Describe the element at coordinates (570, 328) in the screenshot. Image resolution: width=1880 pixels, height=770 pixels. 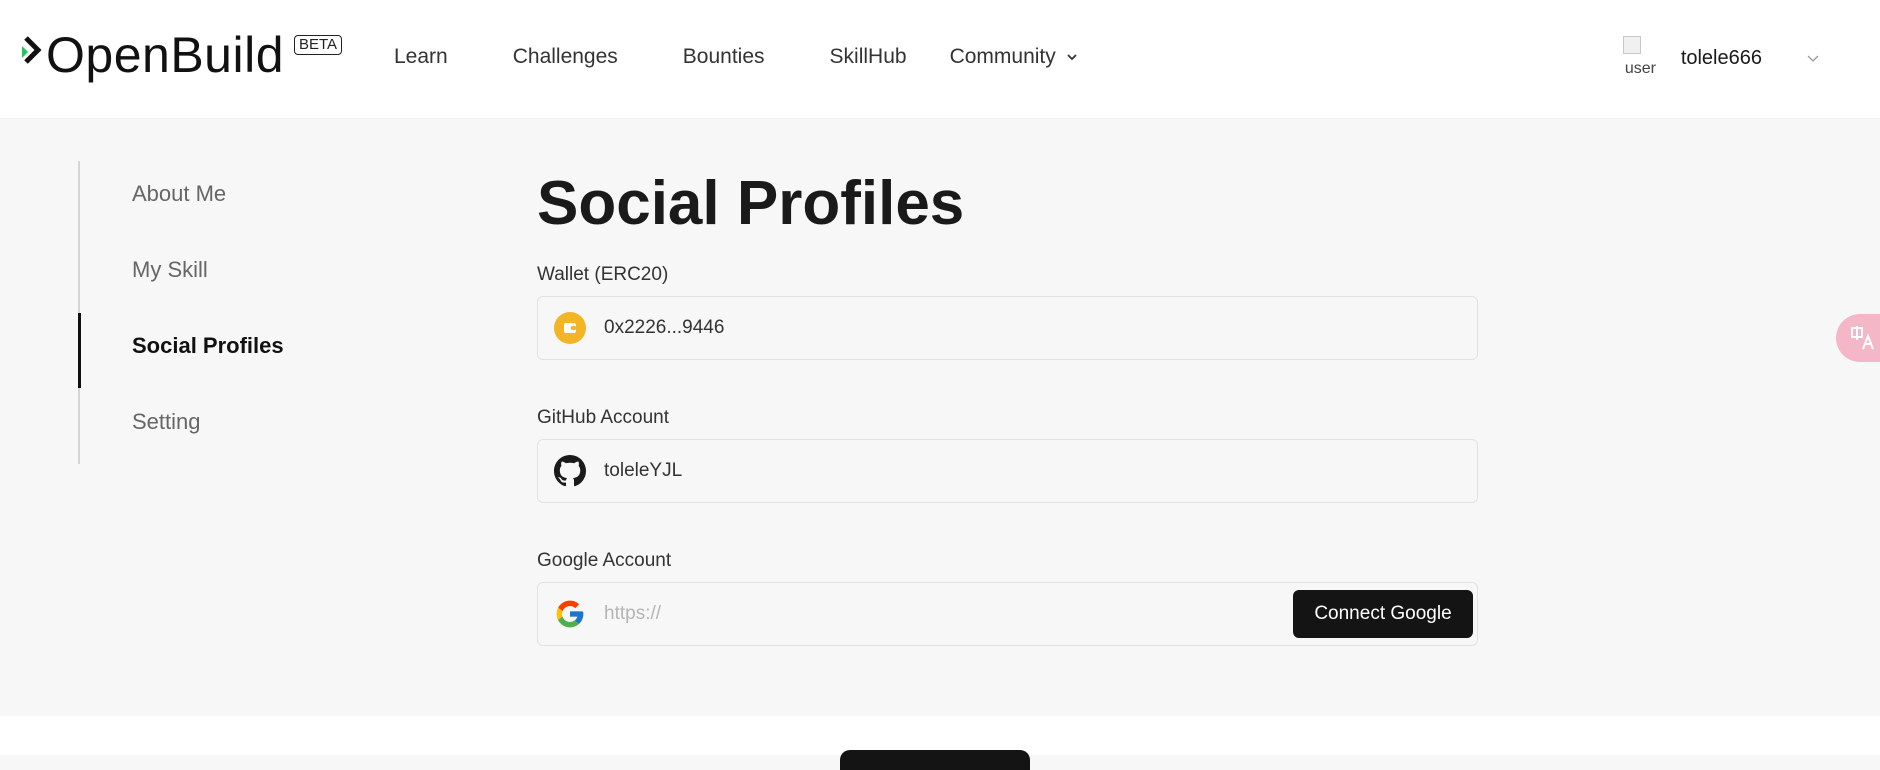
I see `wallet-icon` at that location.